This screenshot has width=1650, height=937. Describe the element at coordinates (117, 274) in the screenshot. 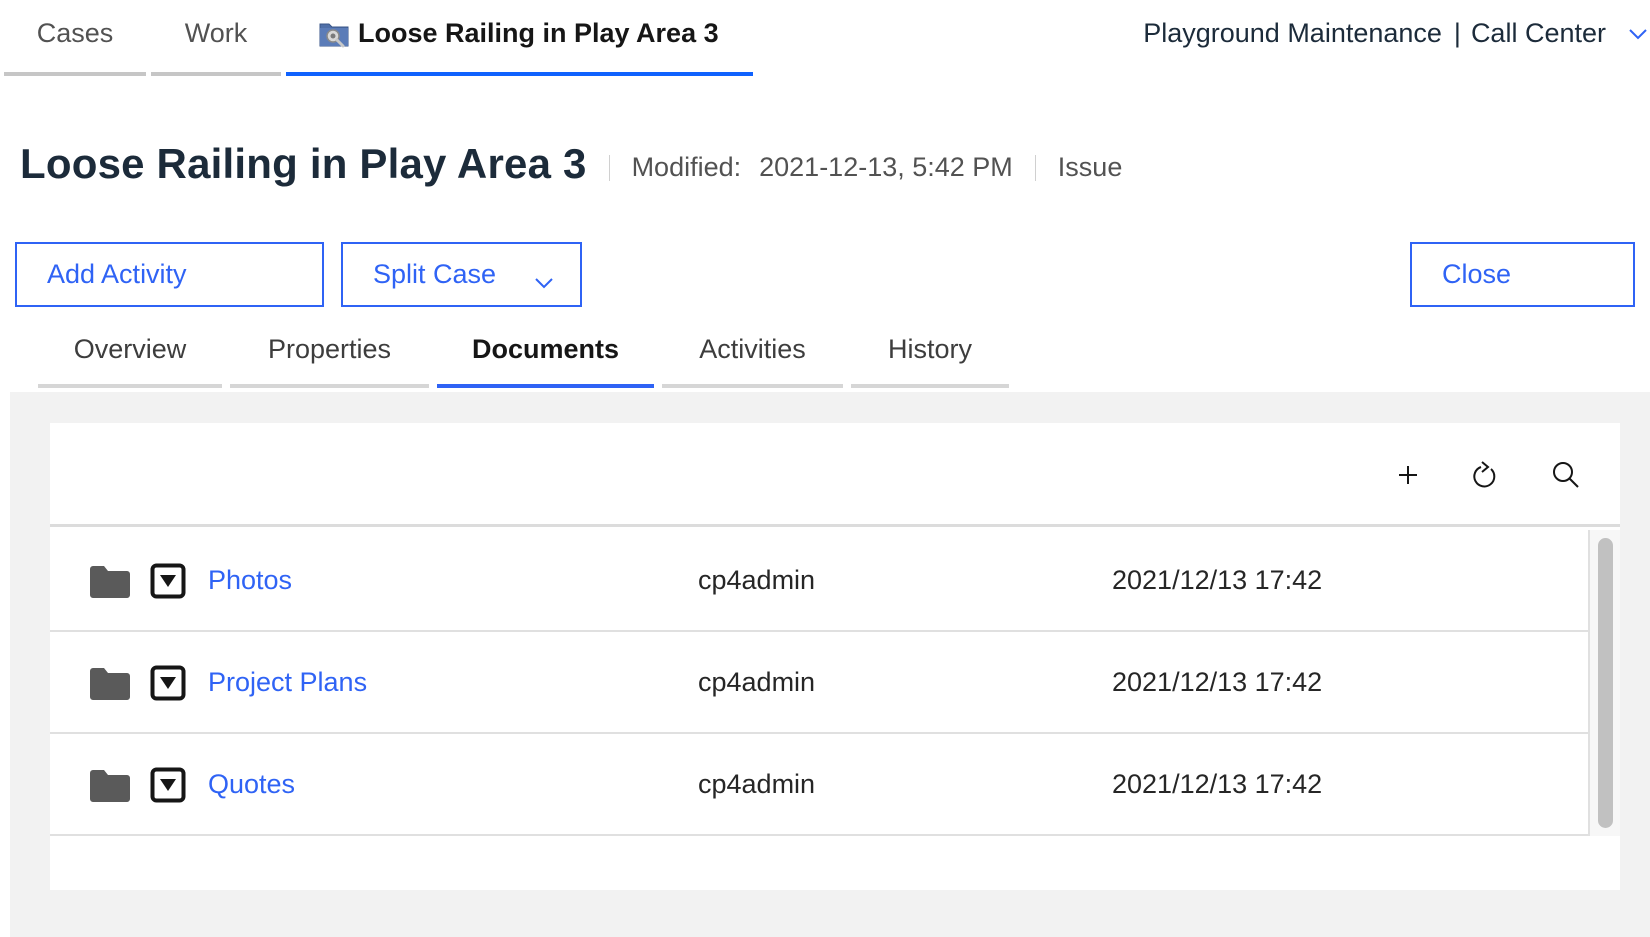

I see `button-label: Add Activity` at that location.